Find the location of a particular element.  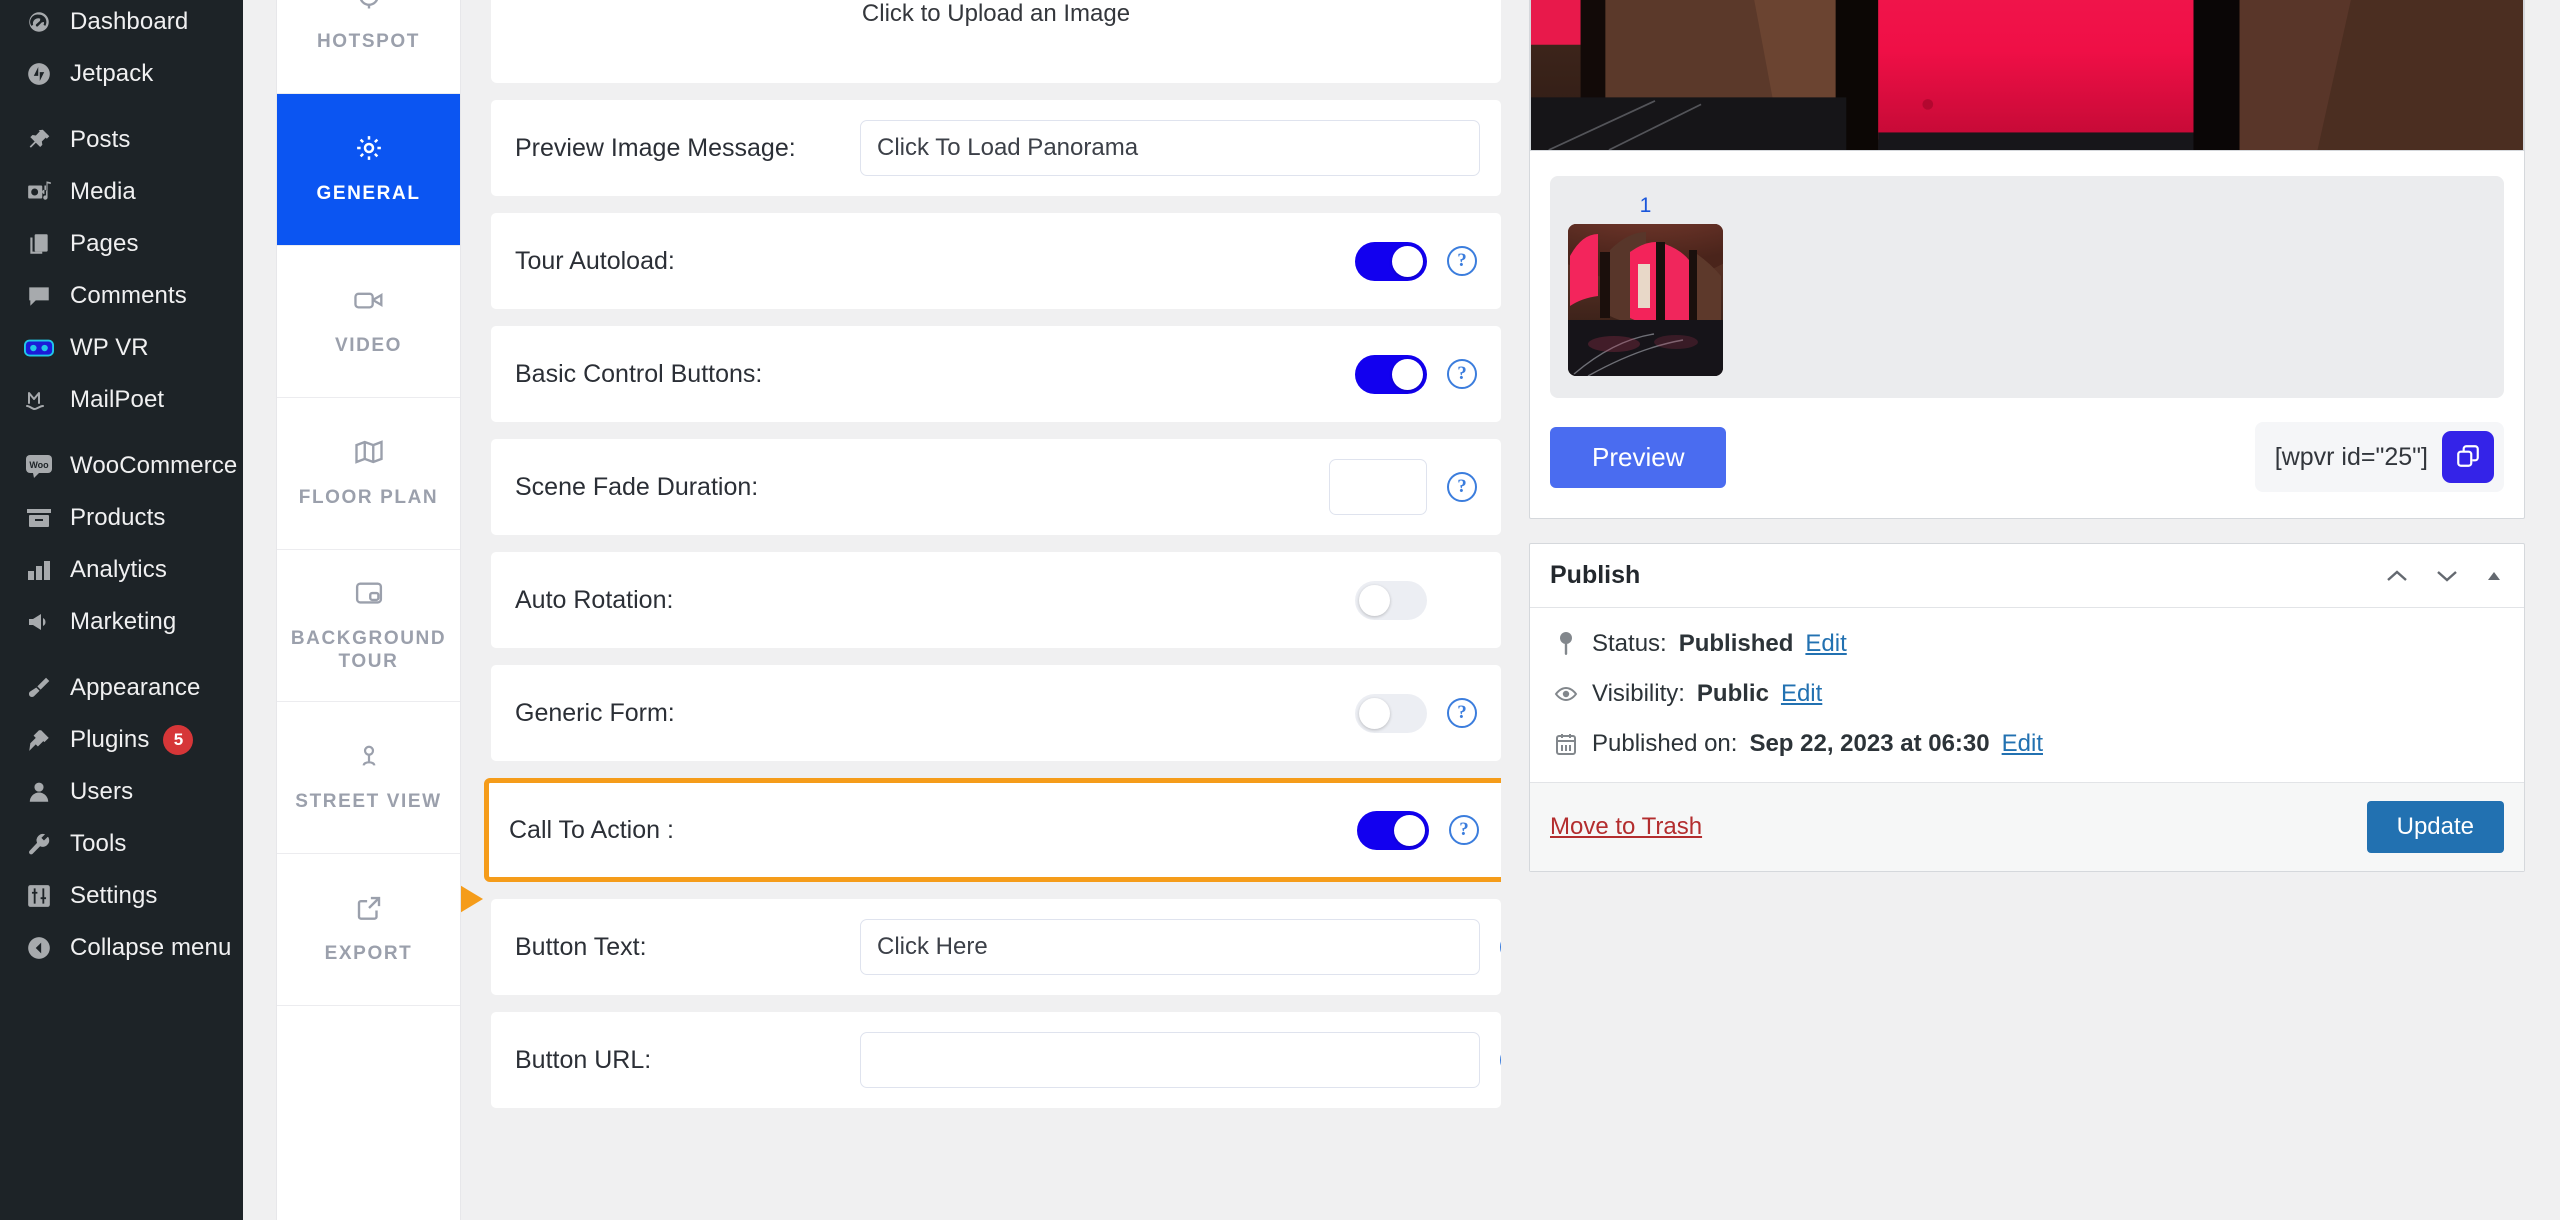

pin-status-icon is located at coordinates (1566, 644).